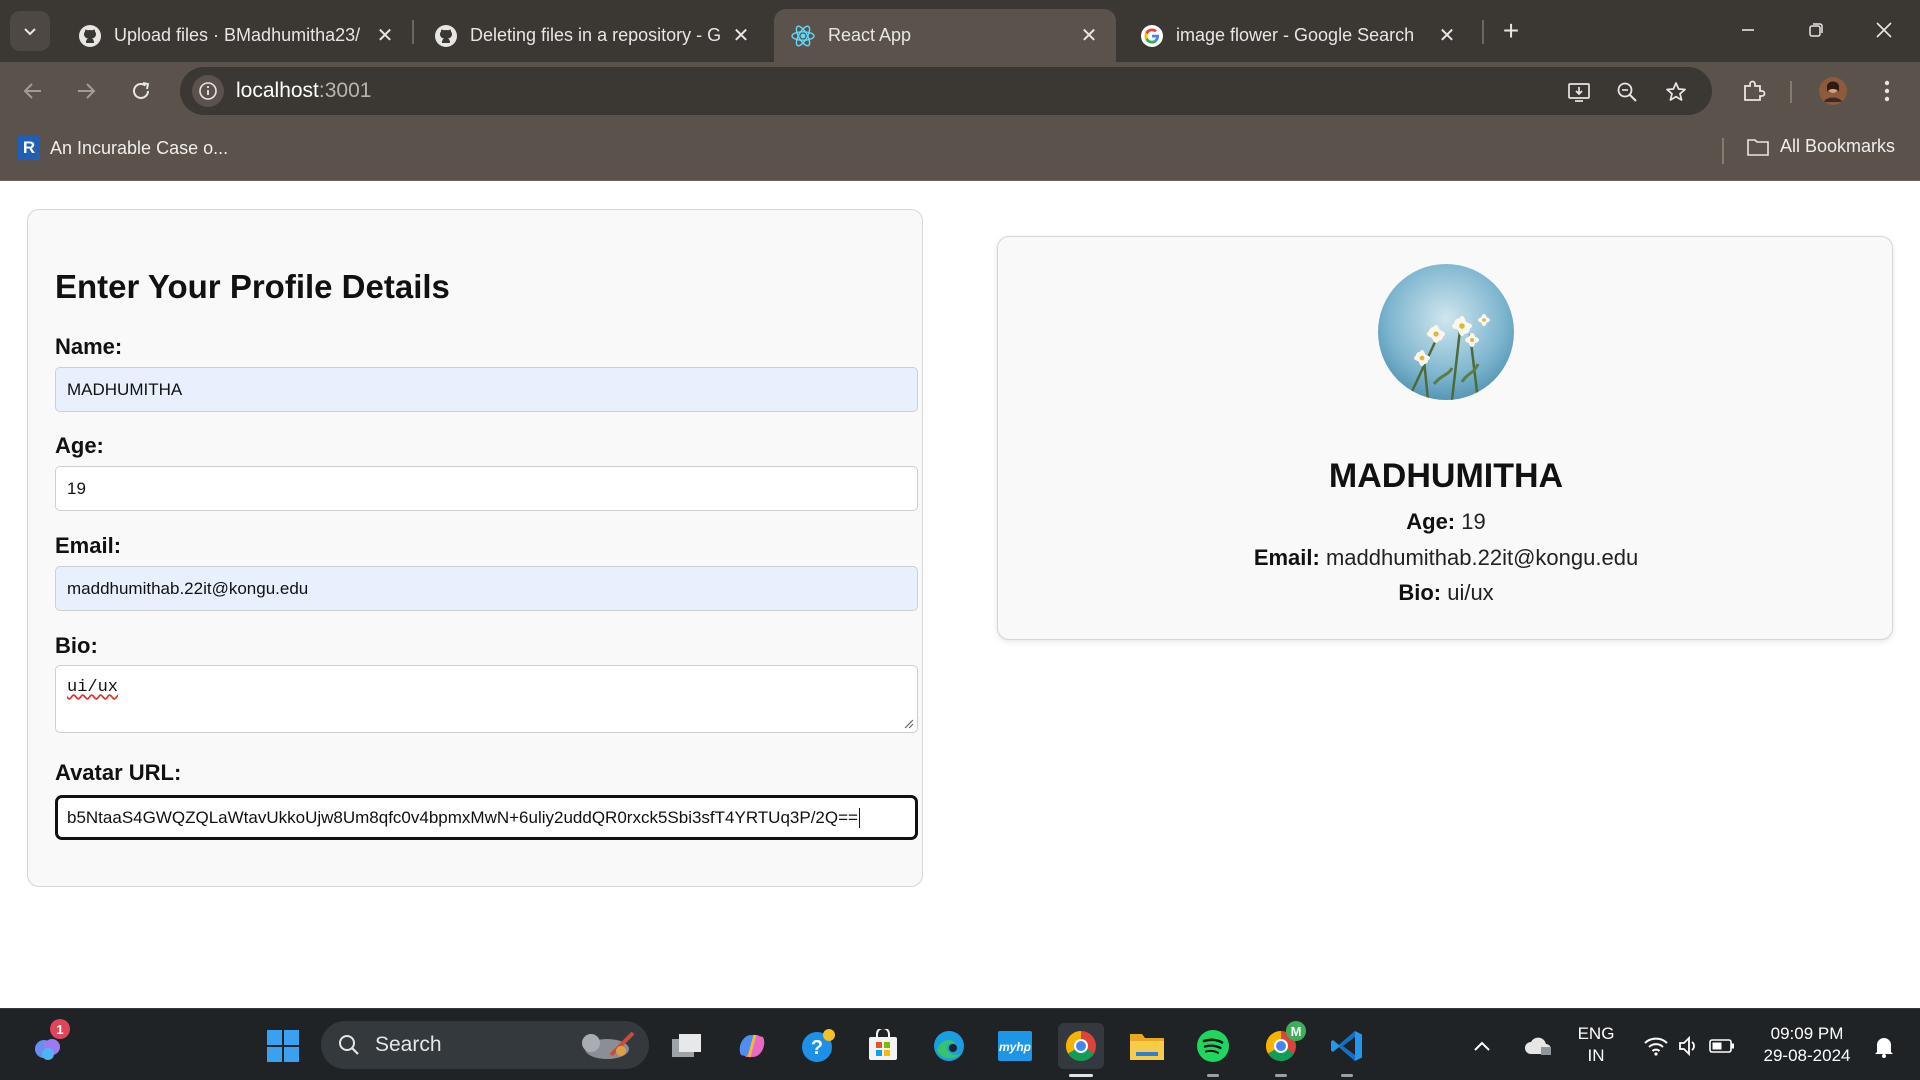 The height and width of the screenshot is (1080, 1920). Describe the element at coordinates (1884, 1046) in the screenshot. I see `notifications-button` at that location.